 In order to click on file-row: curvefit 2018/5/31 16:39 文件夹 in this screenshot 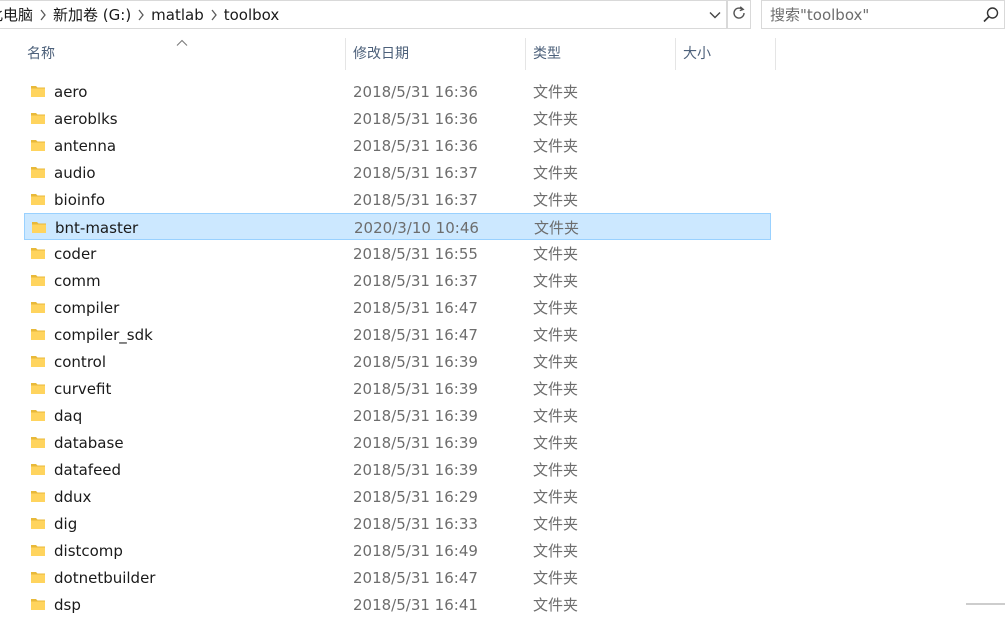, I will do `click(397, 388)`.